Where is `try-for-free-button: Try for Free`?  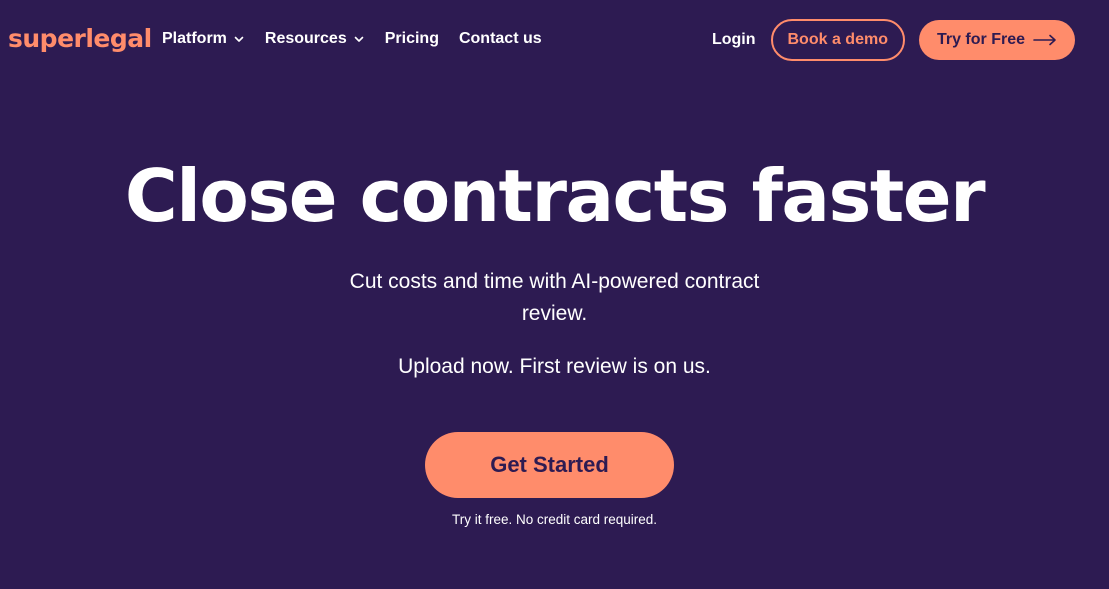 try-for-free-button: Try for Free is located at coordinates (996, 40).